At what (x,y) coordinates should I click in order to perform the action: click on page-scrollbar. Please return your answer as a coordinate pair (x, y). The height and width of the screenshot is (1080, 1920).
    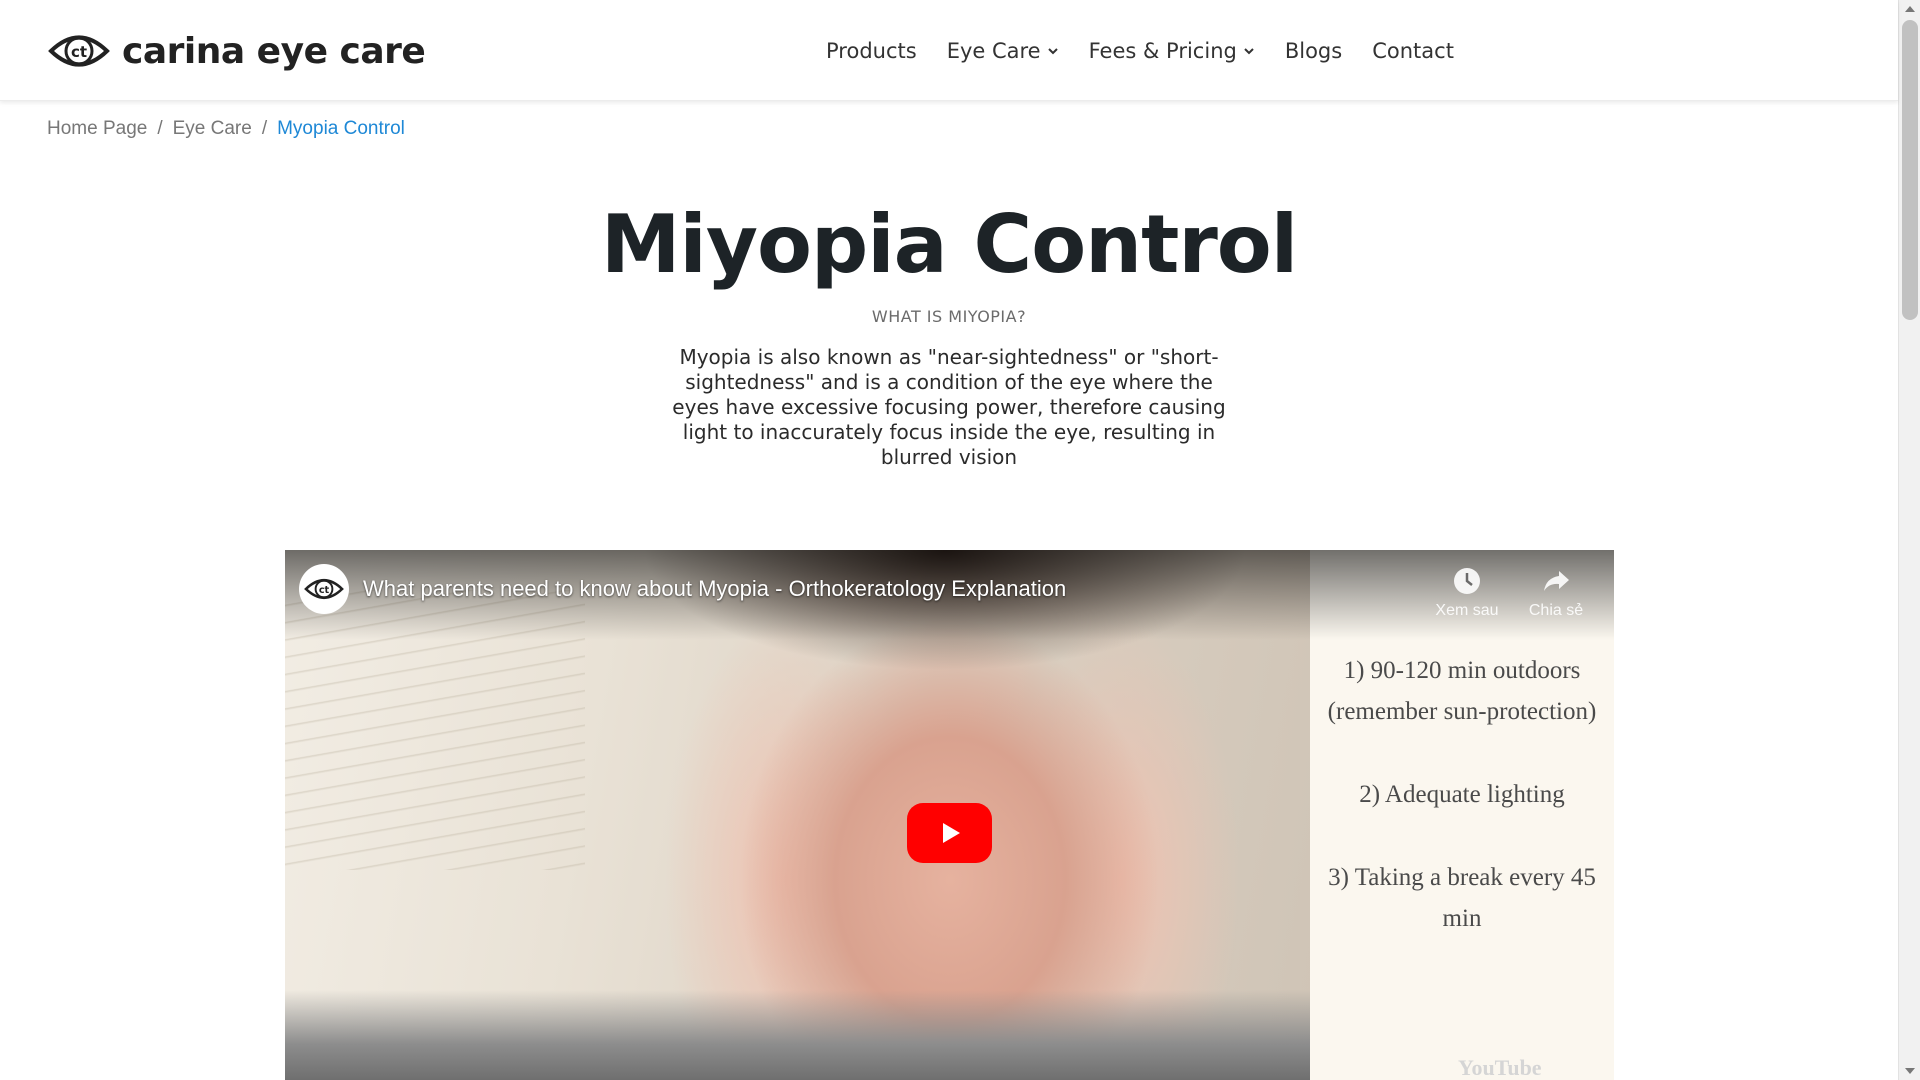
    Looking at the image, I should click on (1909, 540).